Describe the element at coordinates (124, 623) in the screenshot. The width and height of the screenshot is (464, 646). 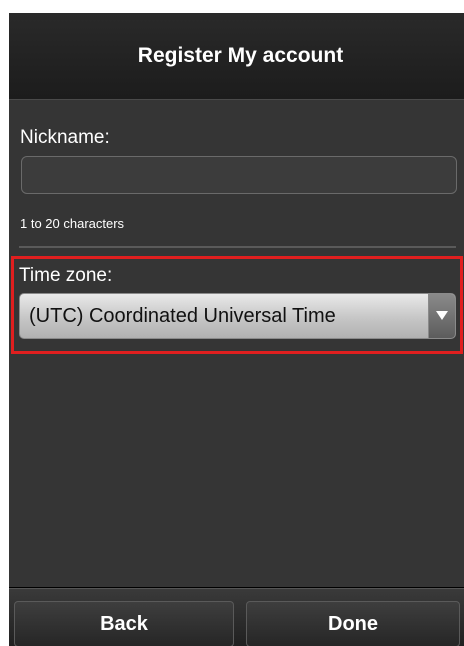
I see `back-button: Back` at that location.